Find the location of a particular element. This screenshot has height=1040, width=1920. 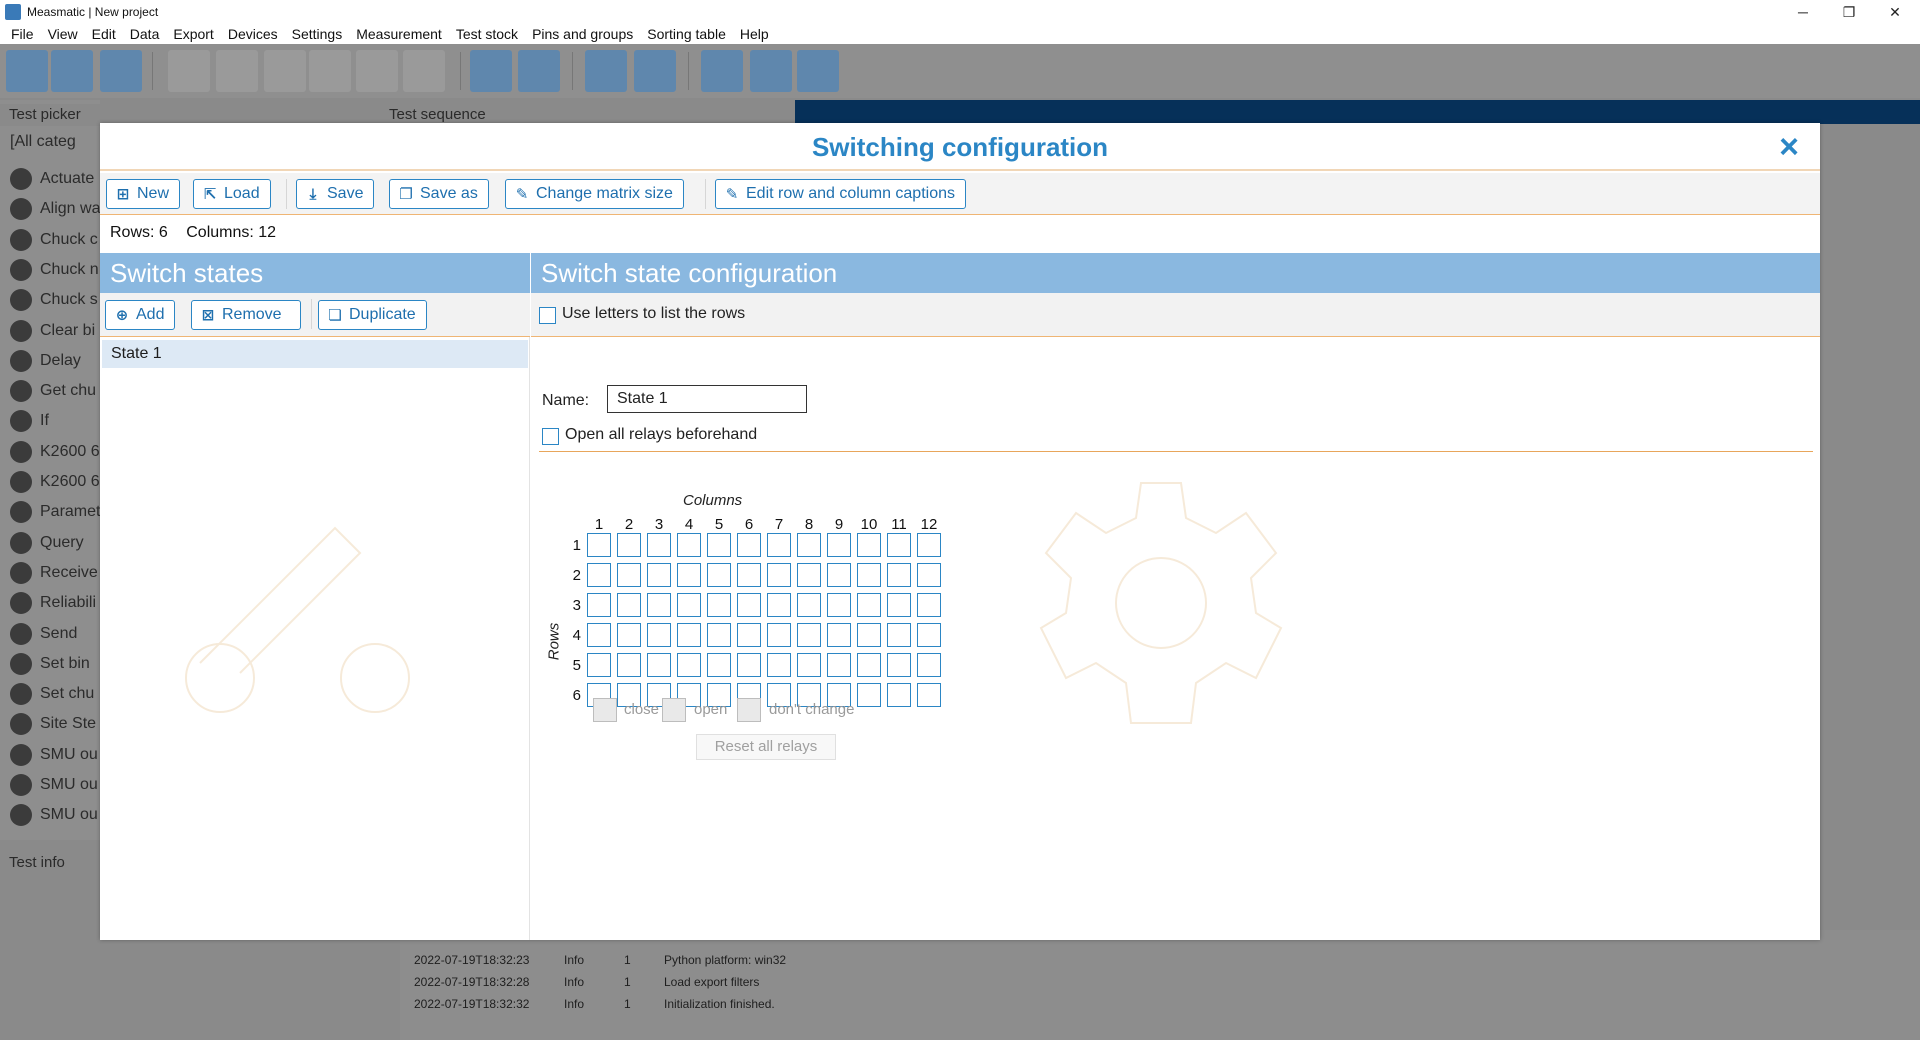

test-picker-item: Receive is located at coordinates (54, 572).